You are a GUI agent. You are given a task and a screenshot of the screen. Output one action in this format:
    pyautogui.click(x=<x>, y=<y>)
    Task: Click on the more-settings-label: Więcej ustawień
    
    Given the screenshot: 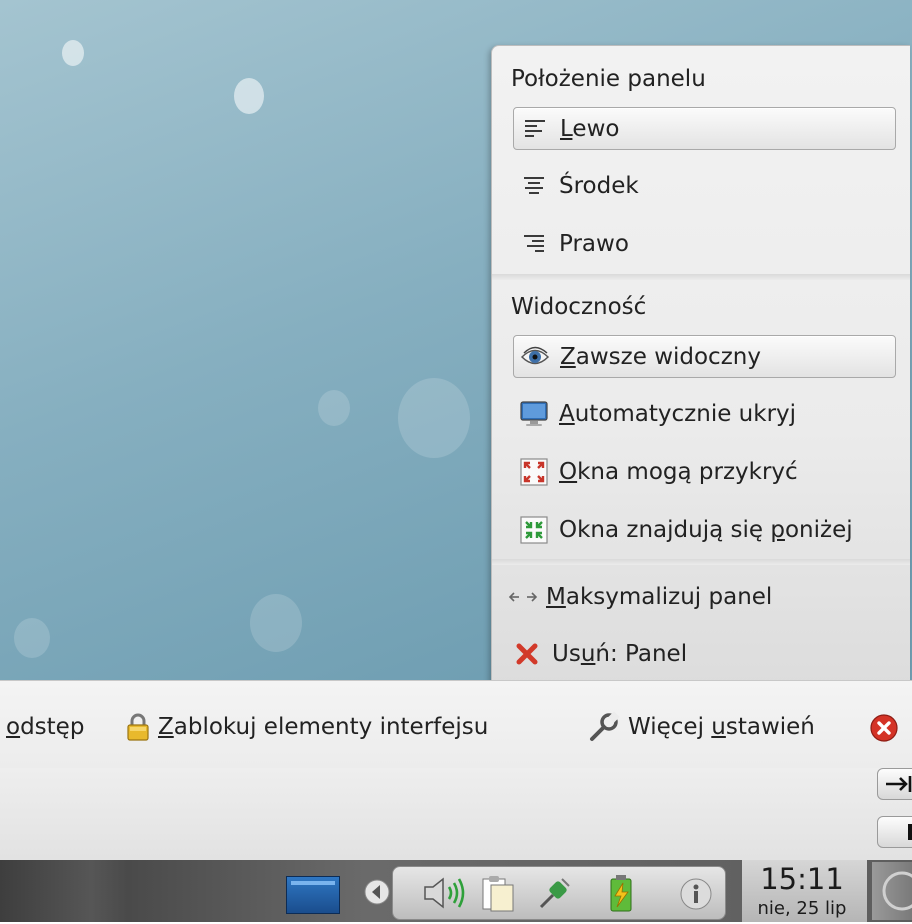 What is the action you would take?
    pyautogui.click(x=721, y=727)
    